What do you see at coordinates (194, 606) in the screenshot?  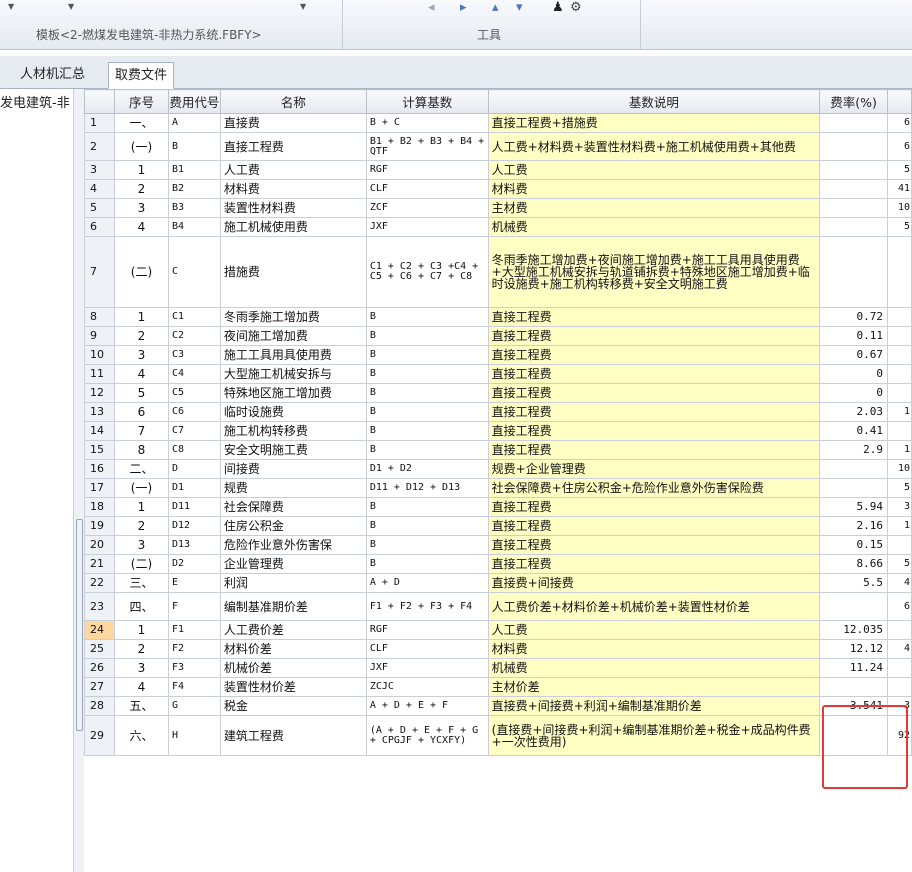 I see `code-cell: F` at bounding box center [194, 606].